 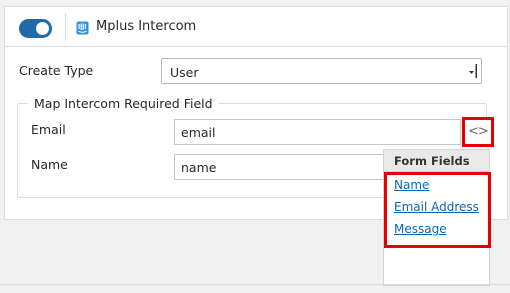 What do you see at coordinates (255, 284) in the screenshot?
I see `bottom-divider` at bounding box center [255, 284].